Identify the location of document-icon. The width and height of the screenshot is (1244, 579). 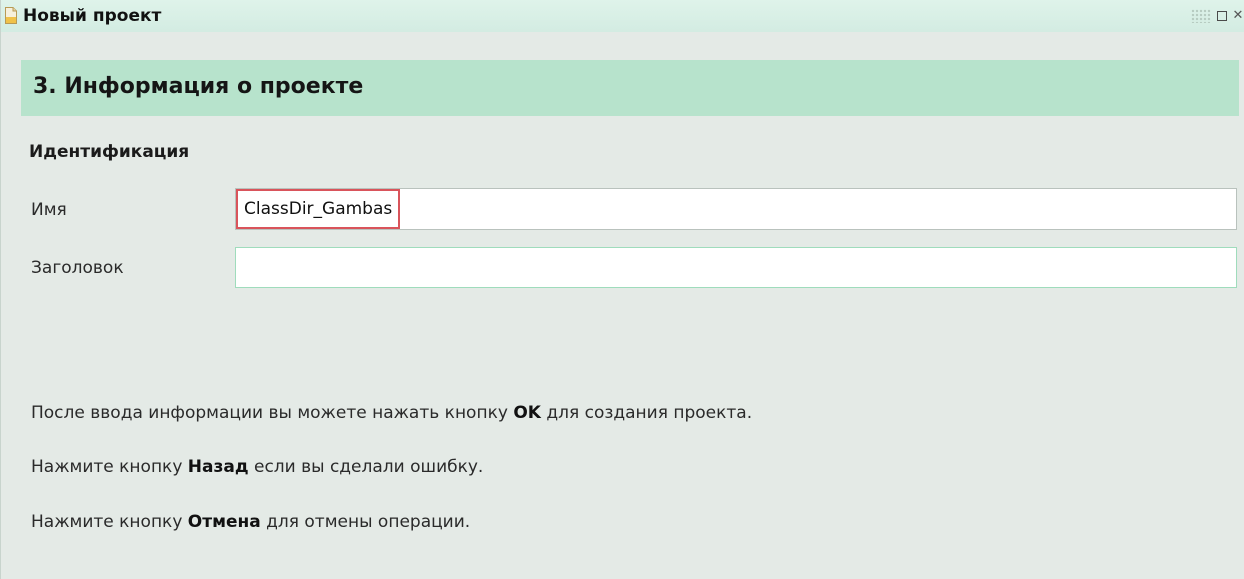
(11, 15).